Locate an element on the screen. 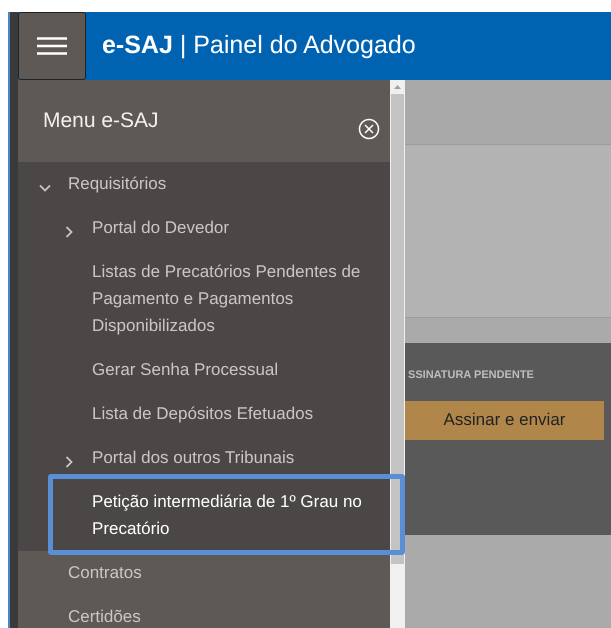  menu-item: Gerar Senha Processual is located at coordinates (185, 369).